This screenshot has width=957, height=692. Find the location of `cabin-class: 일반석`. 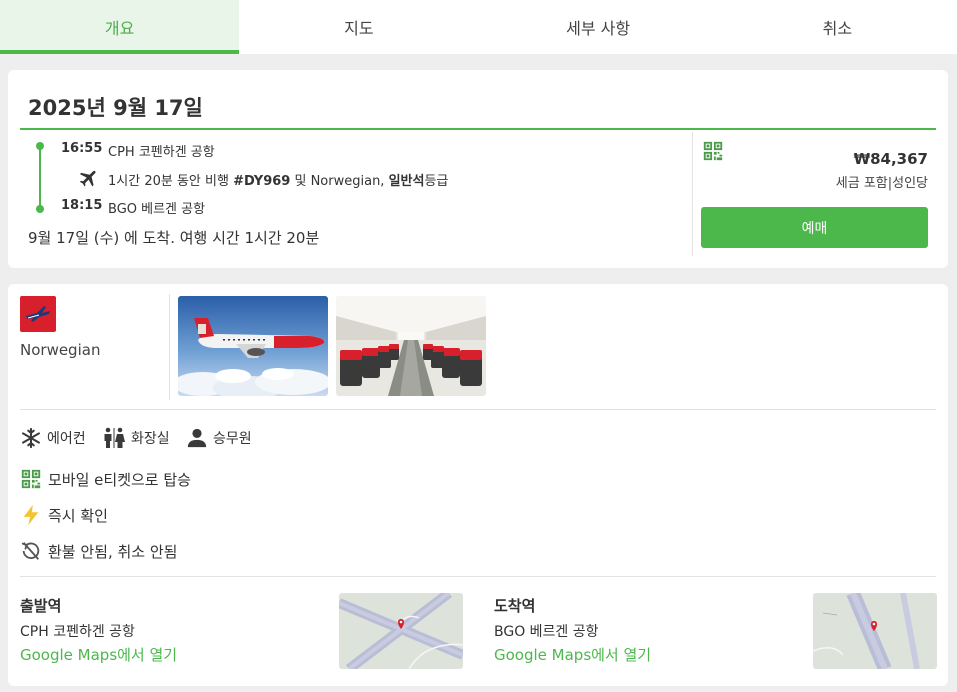

cabin-class: 일반석 is located at coordinates (406, 181).